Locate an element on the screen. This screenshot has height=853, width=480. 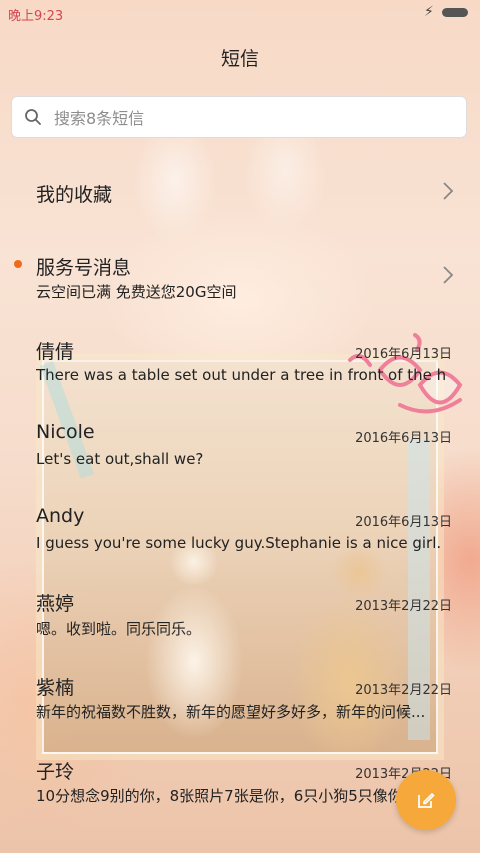
status-time: 晚上9:23 is located at coordinates (36, 16).